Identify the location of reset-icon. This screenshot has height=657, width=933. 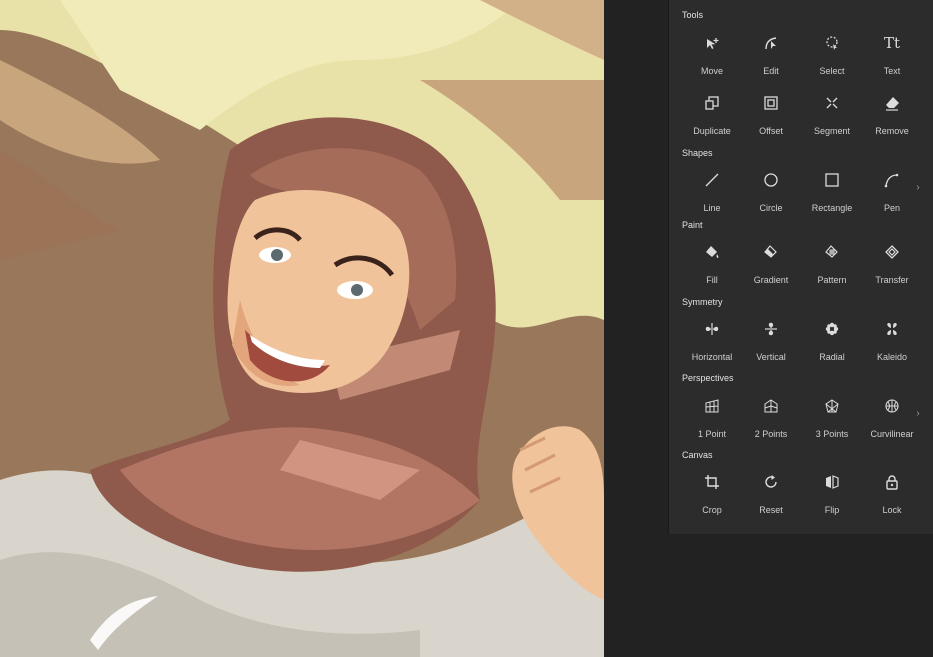
(771, 482).